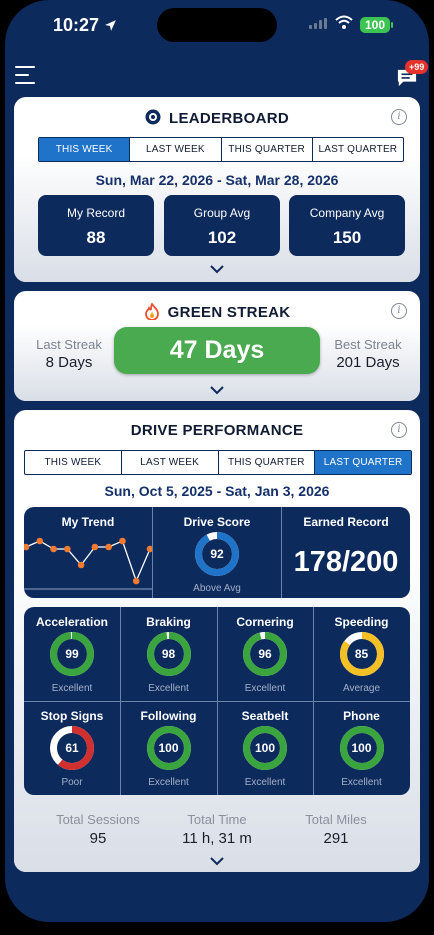 The width and height of the screenshot is (434, 935). I want to click on leaderboard-date-range: Sun, Mar 22, 2026 - Sat, Mar 28, 2026, so click(217, 180).